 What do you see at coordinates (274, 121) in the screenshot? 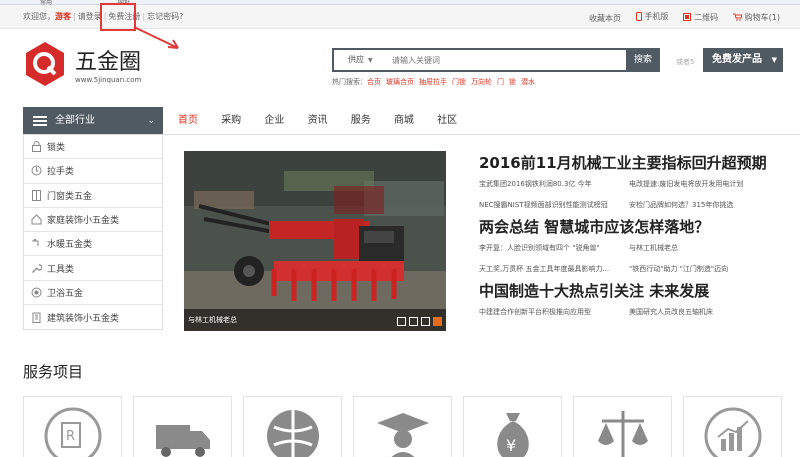
I see `nav-item-company: 企业` at bounding box center [274, 121].